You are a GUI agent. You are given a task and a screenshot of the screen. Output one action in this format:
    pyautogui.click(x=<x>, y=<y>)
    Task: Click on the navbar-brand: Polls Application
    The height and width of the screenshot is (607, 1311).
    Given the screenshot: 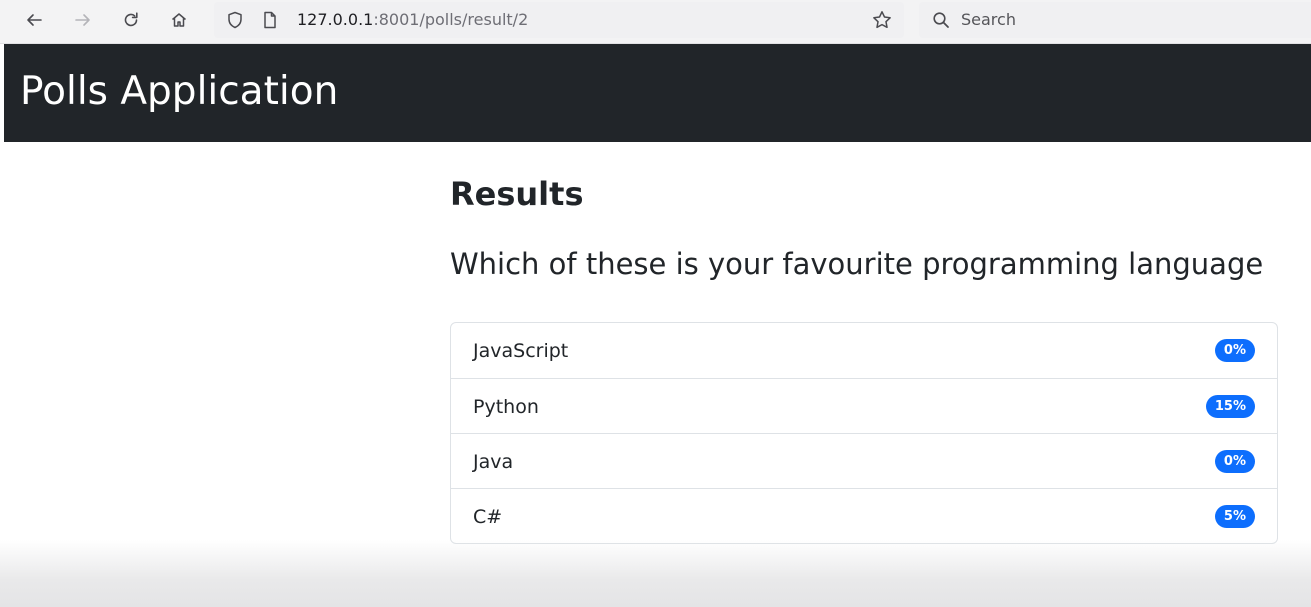 What is the action you would take?
    pyautogui.click(x=179, y=92)
    